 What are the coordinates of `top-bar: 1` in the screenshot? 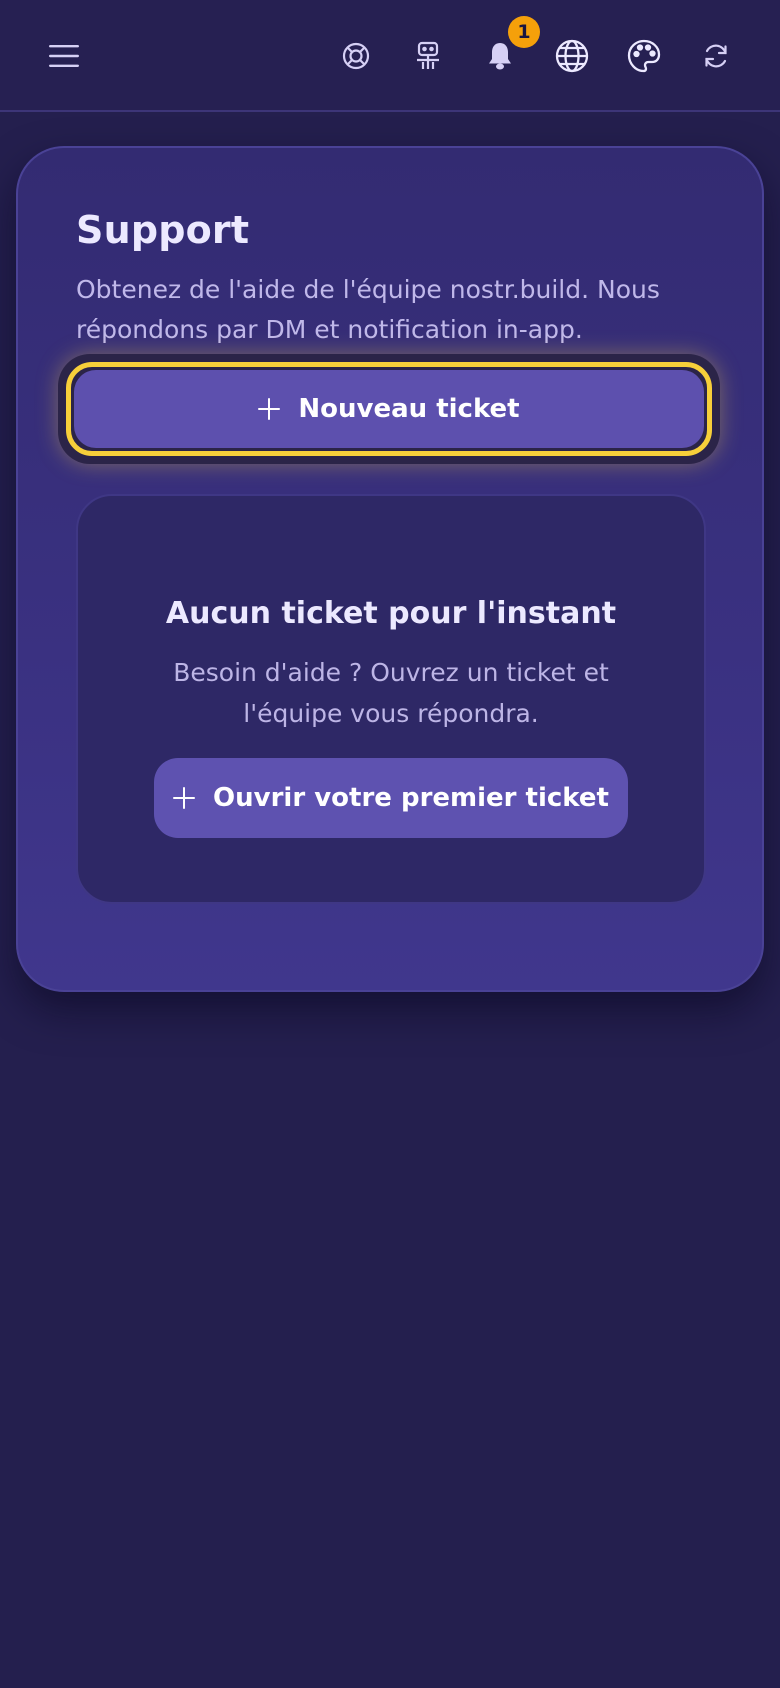 It's located at (390, 56).